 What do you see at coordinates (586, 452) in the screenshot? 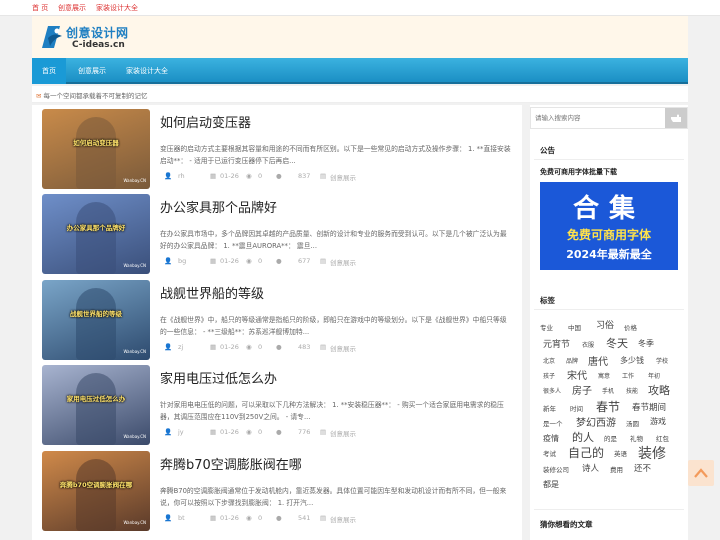
I see `tag-link: 自己的` at bounding box center [586, 452].